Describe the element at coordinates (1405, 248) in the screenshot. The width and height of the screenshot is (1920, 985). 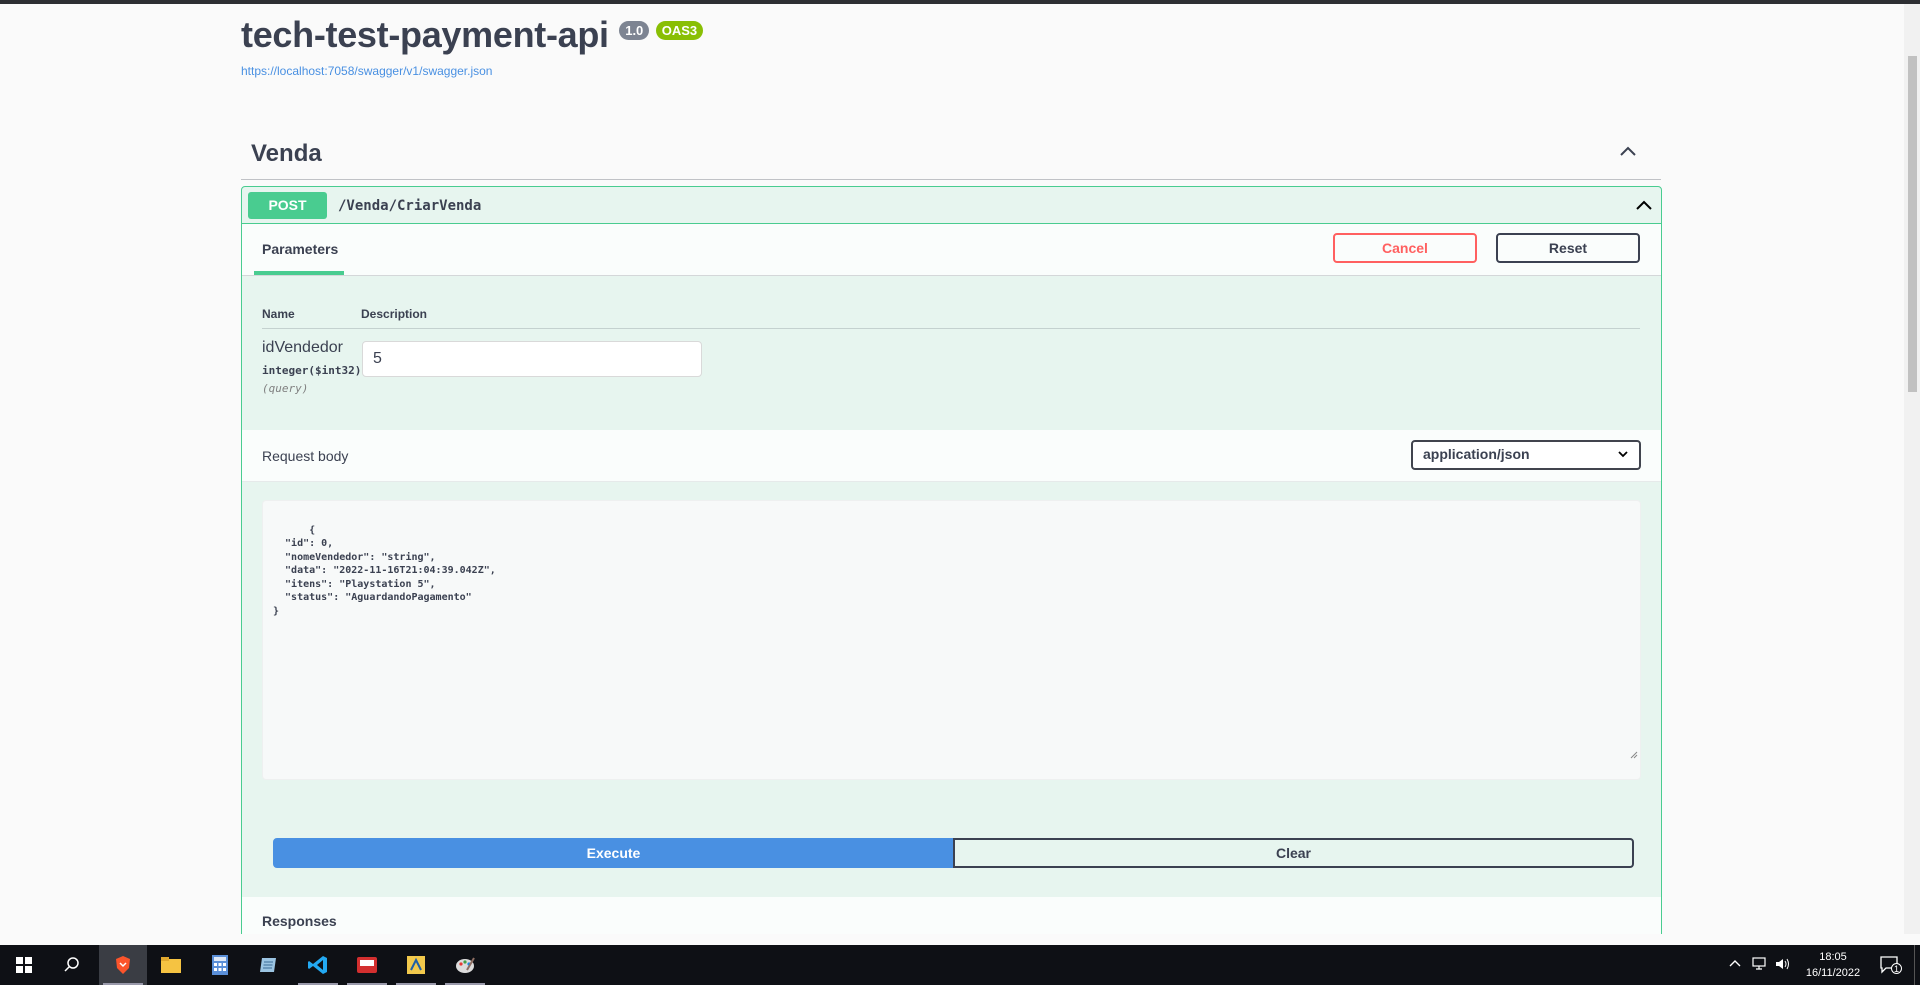
I see `cancel-button: Cancel` at that location.